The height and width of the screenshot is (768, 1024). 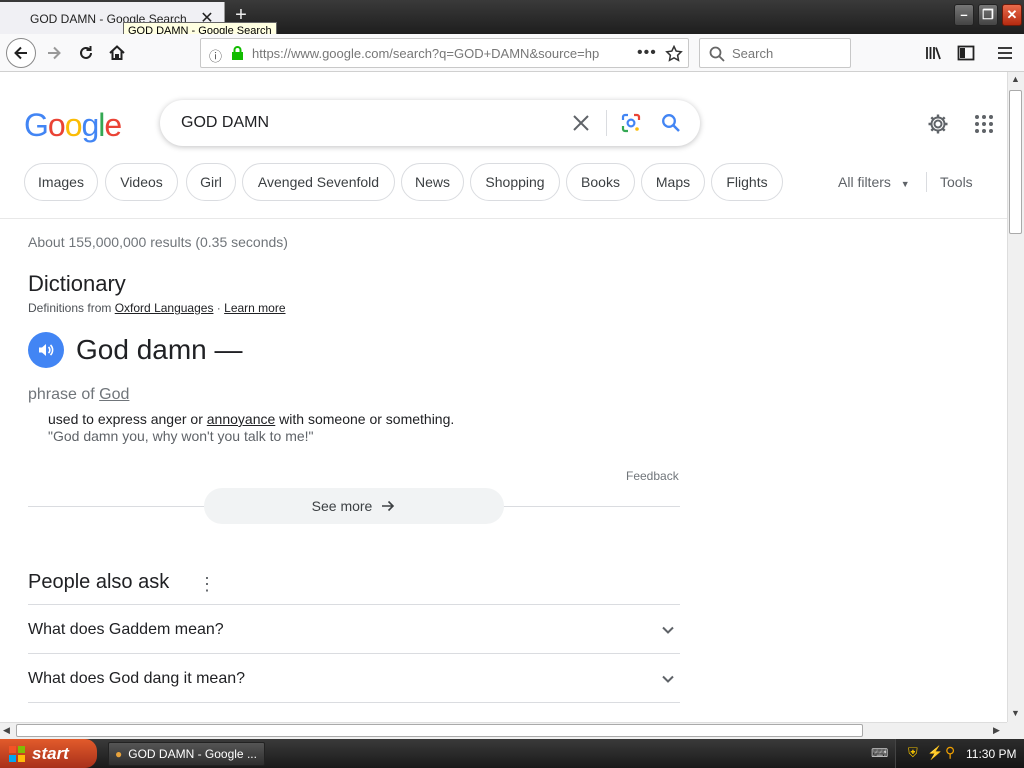 I want to click on chip-avenged-sevenfold: Avenged Sevenfold, so click(x=318, y=182).